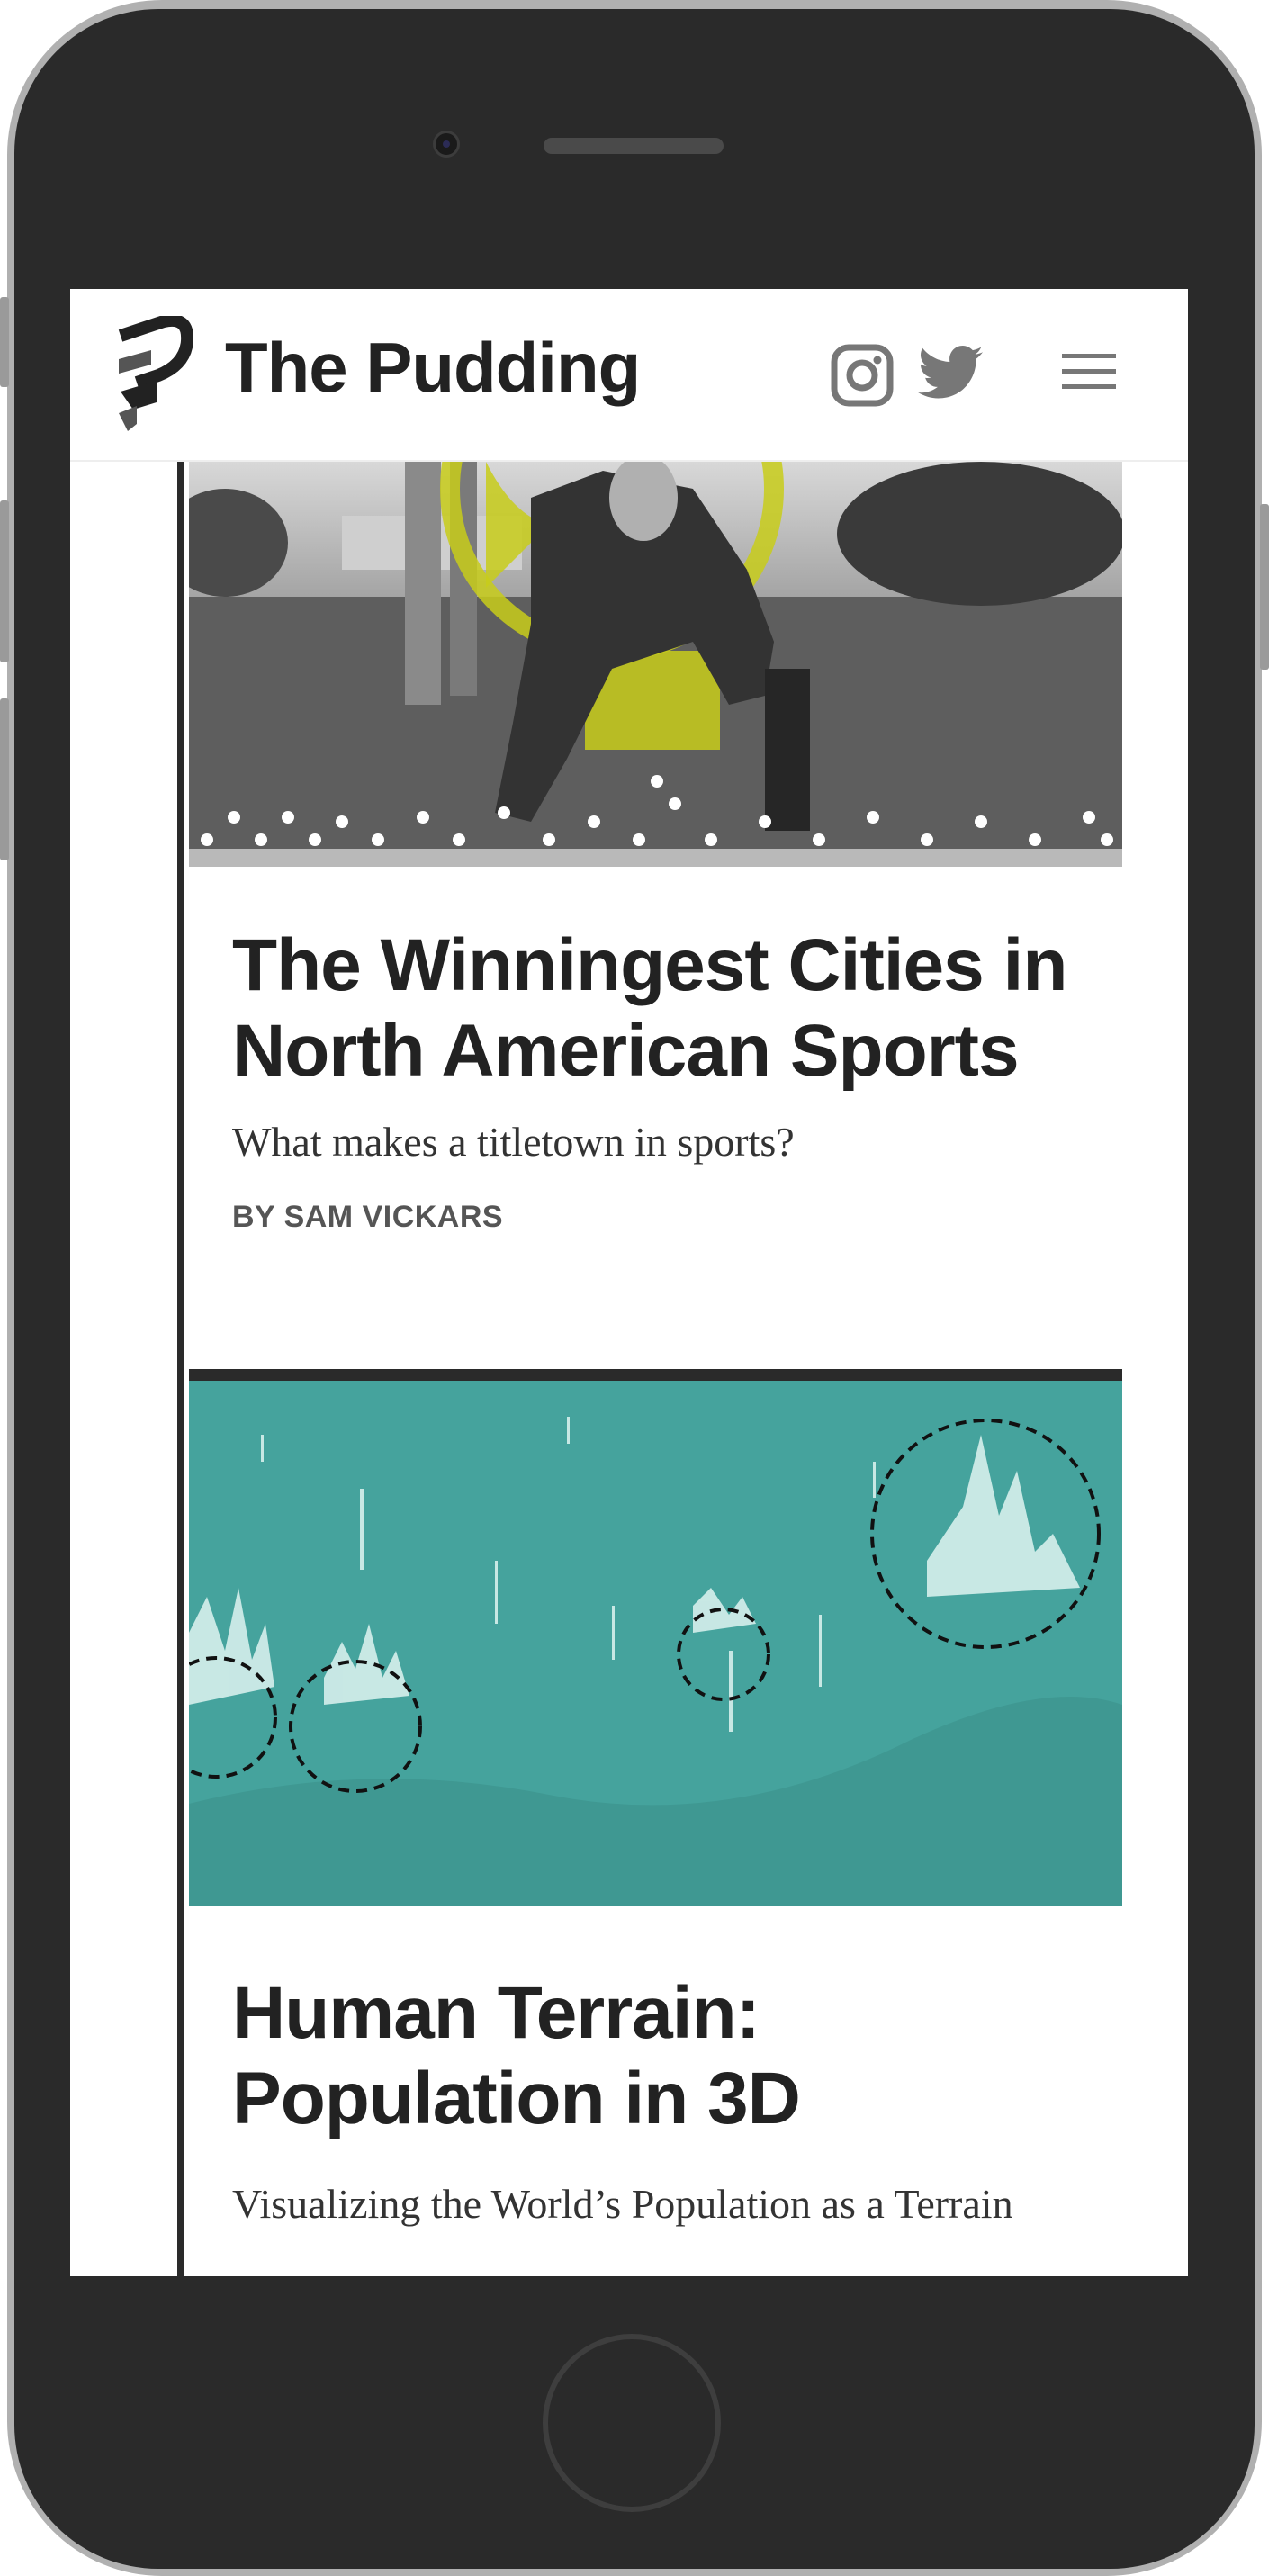 The width and height of the screenshot is (1269, 2576). Describe the element at coordinates (447, 144) in the screenshot. I see `front-camera` at that location.